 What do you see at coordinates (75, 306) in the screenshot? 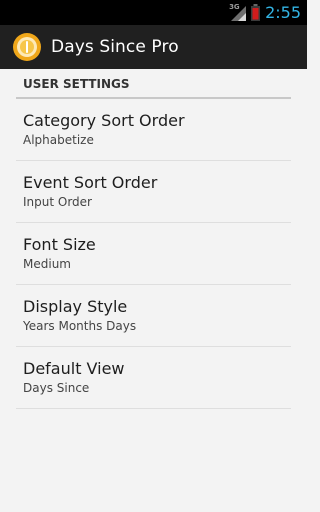
I see `preference-title: Display Style` at bounding box center [75, 306].